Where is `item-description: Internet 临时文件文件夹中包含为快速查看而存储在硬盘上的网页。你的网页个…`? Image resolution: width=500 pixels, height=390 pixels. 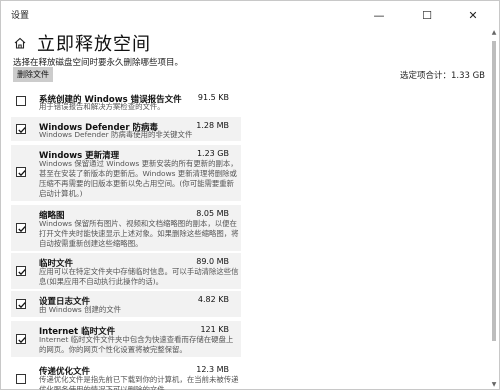
item-description: Internet 临时文件文件夹中包含为快速查看而存储在硬盘上的网页。你的网页个… is located at coordinates (136, 344).